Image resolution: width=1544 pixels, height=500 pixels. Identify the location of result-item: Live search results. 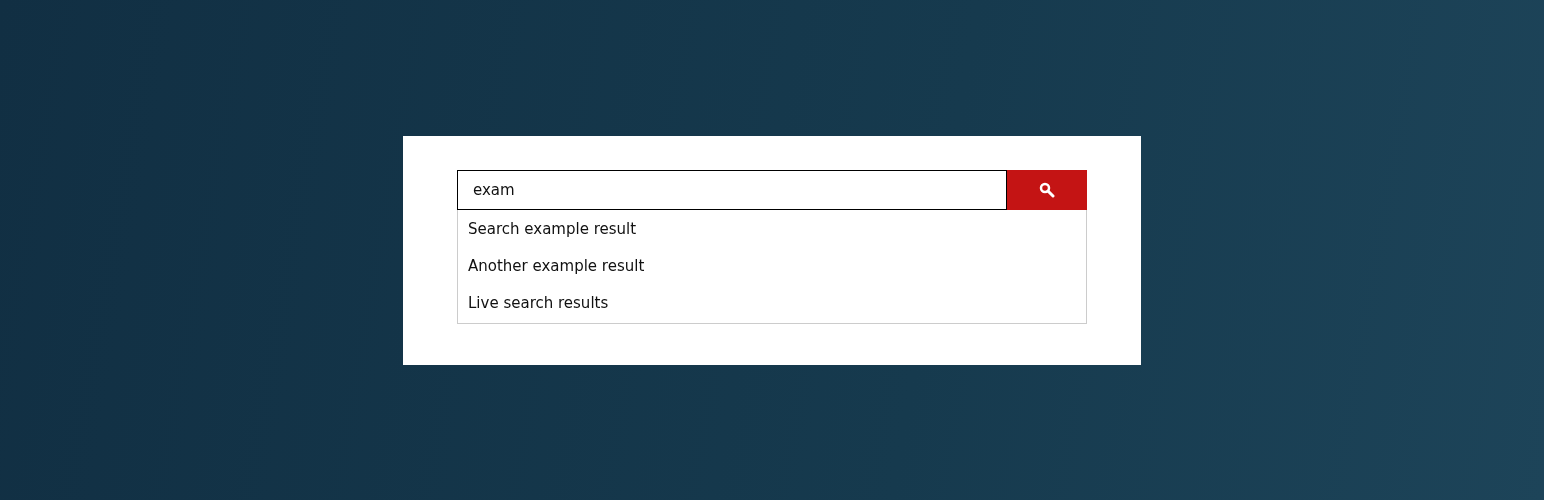
(772, 303).